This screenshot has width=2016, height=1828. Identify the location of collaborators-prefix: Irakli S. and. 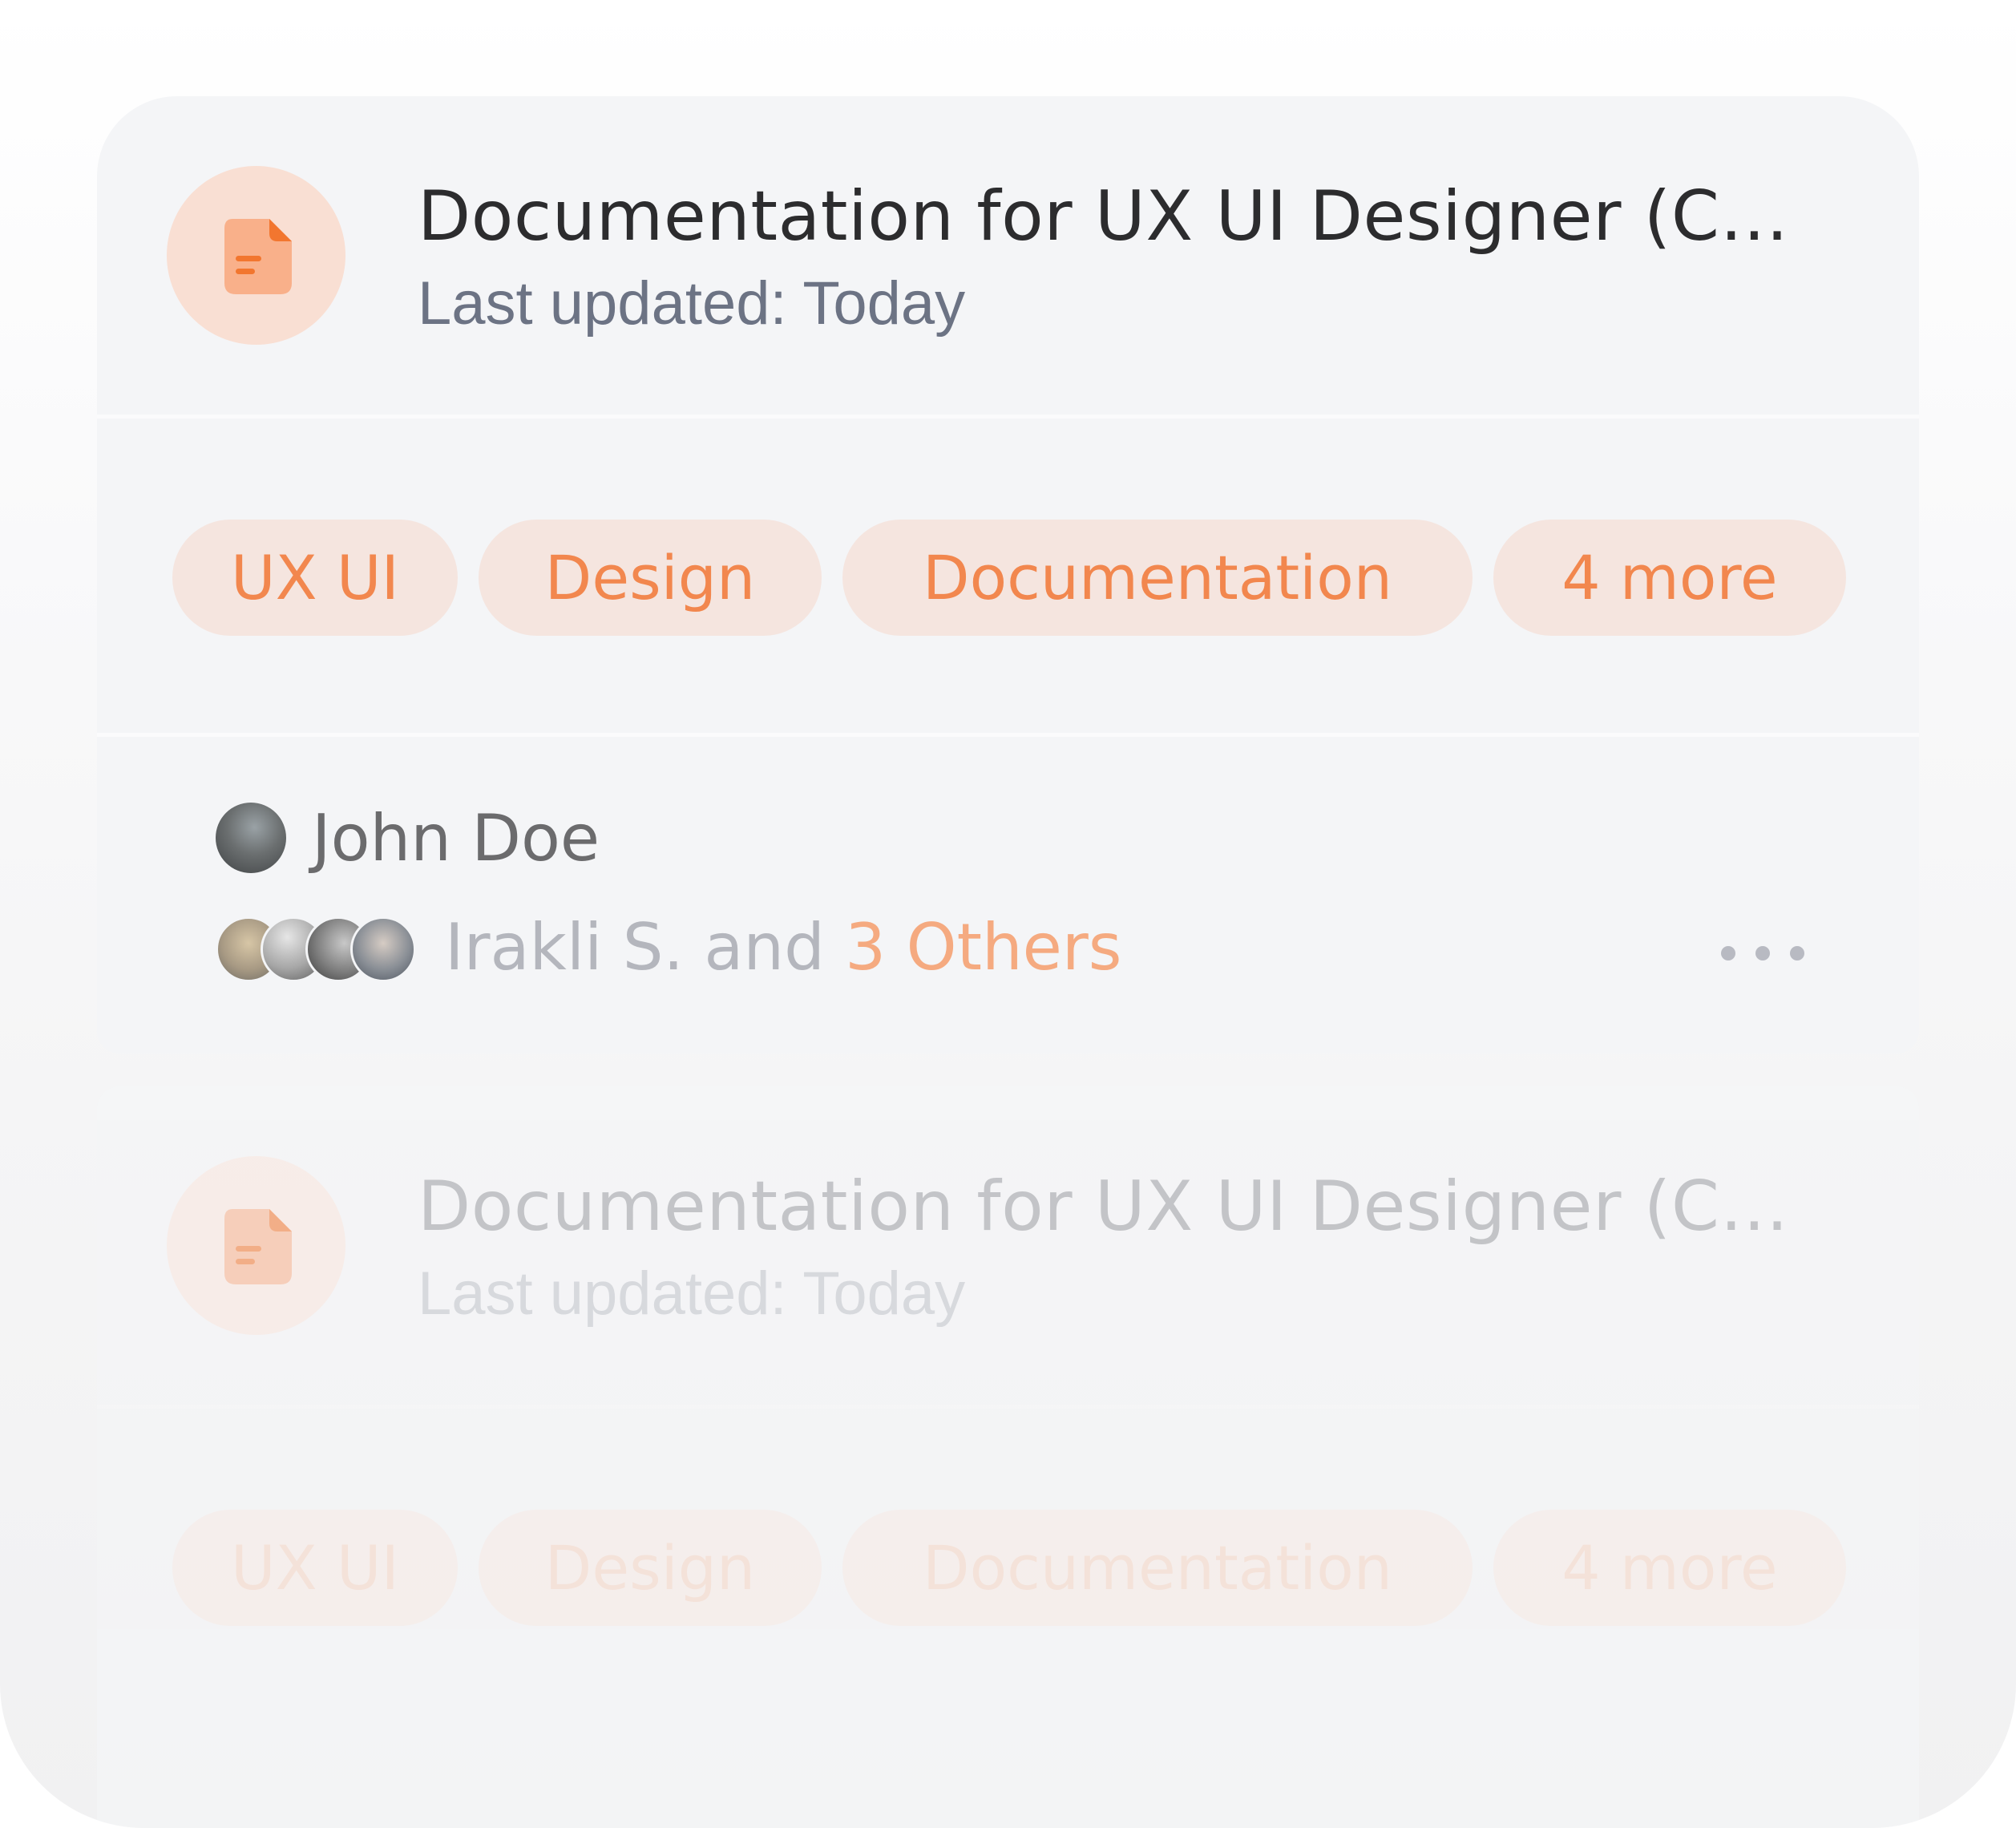
(645, 948).